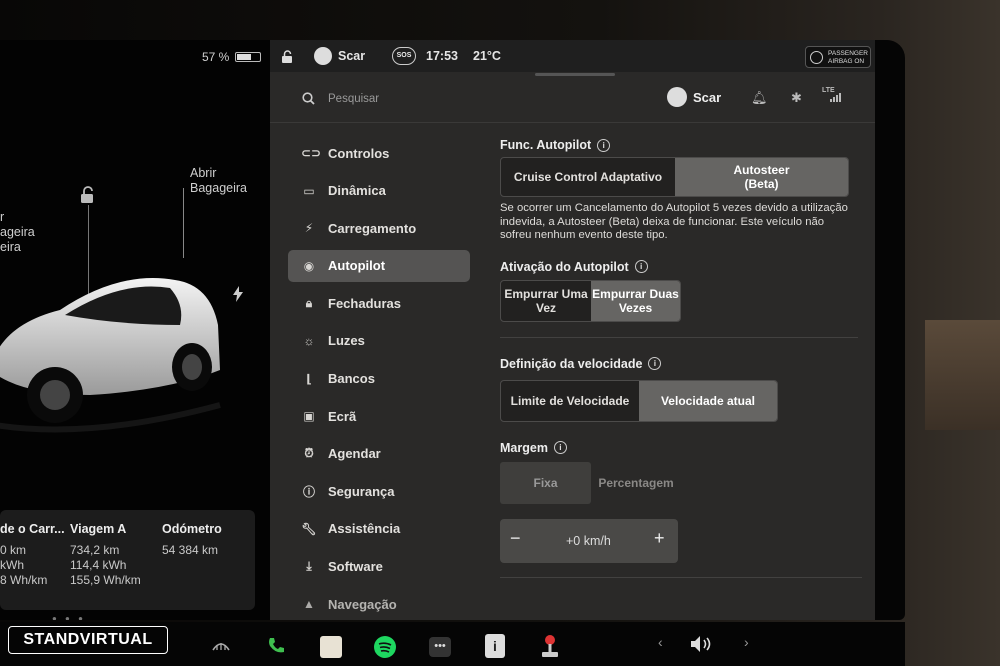 The width and height of the screenshot is (1000, 666). What do you see at coordinates (487, 56) in the screenshot?
I see `outside-temperature: 21°C` at bounding box center [487, 56].